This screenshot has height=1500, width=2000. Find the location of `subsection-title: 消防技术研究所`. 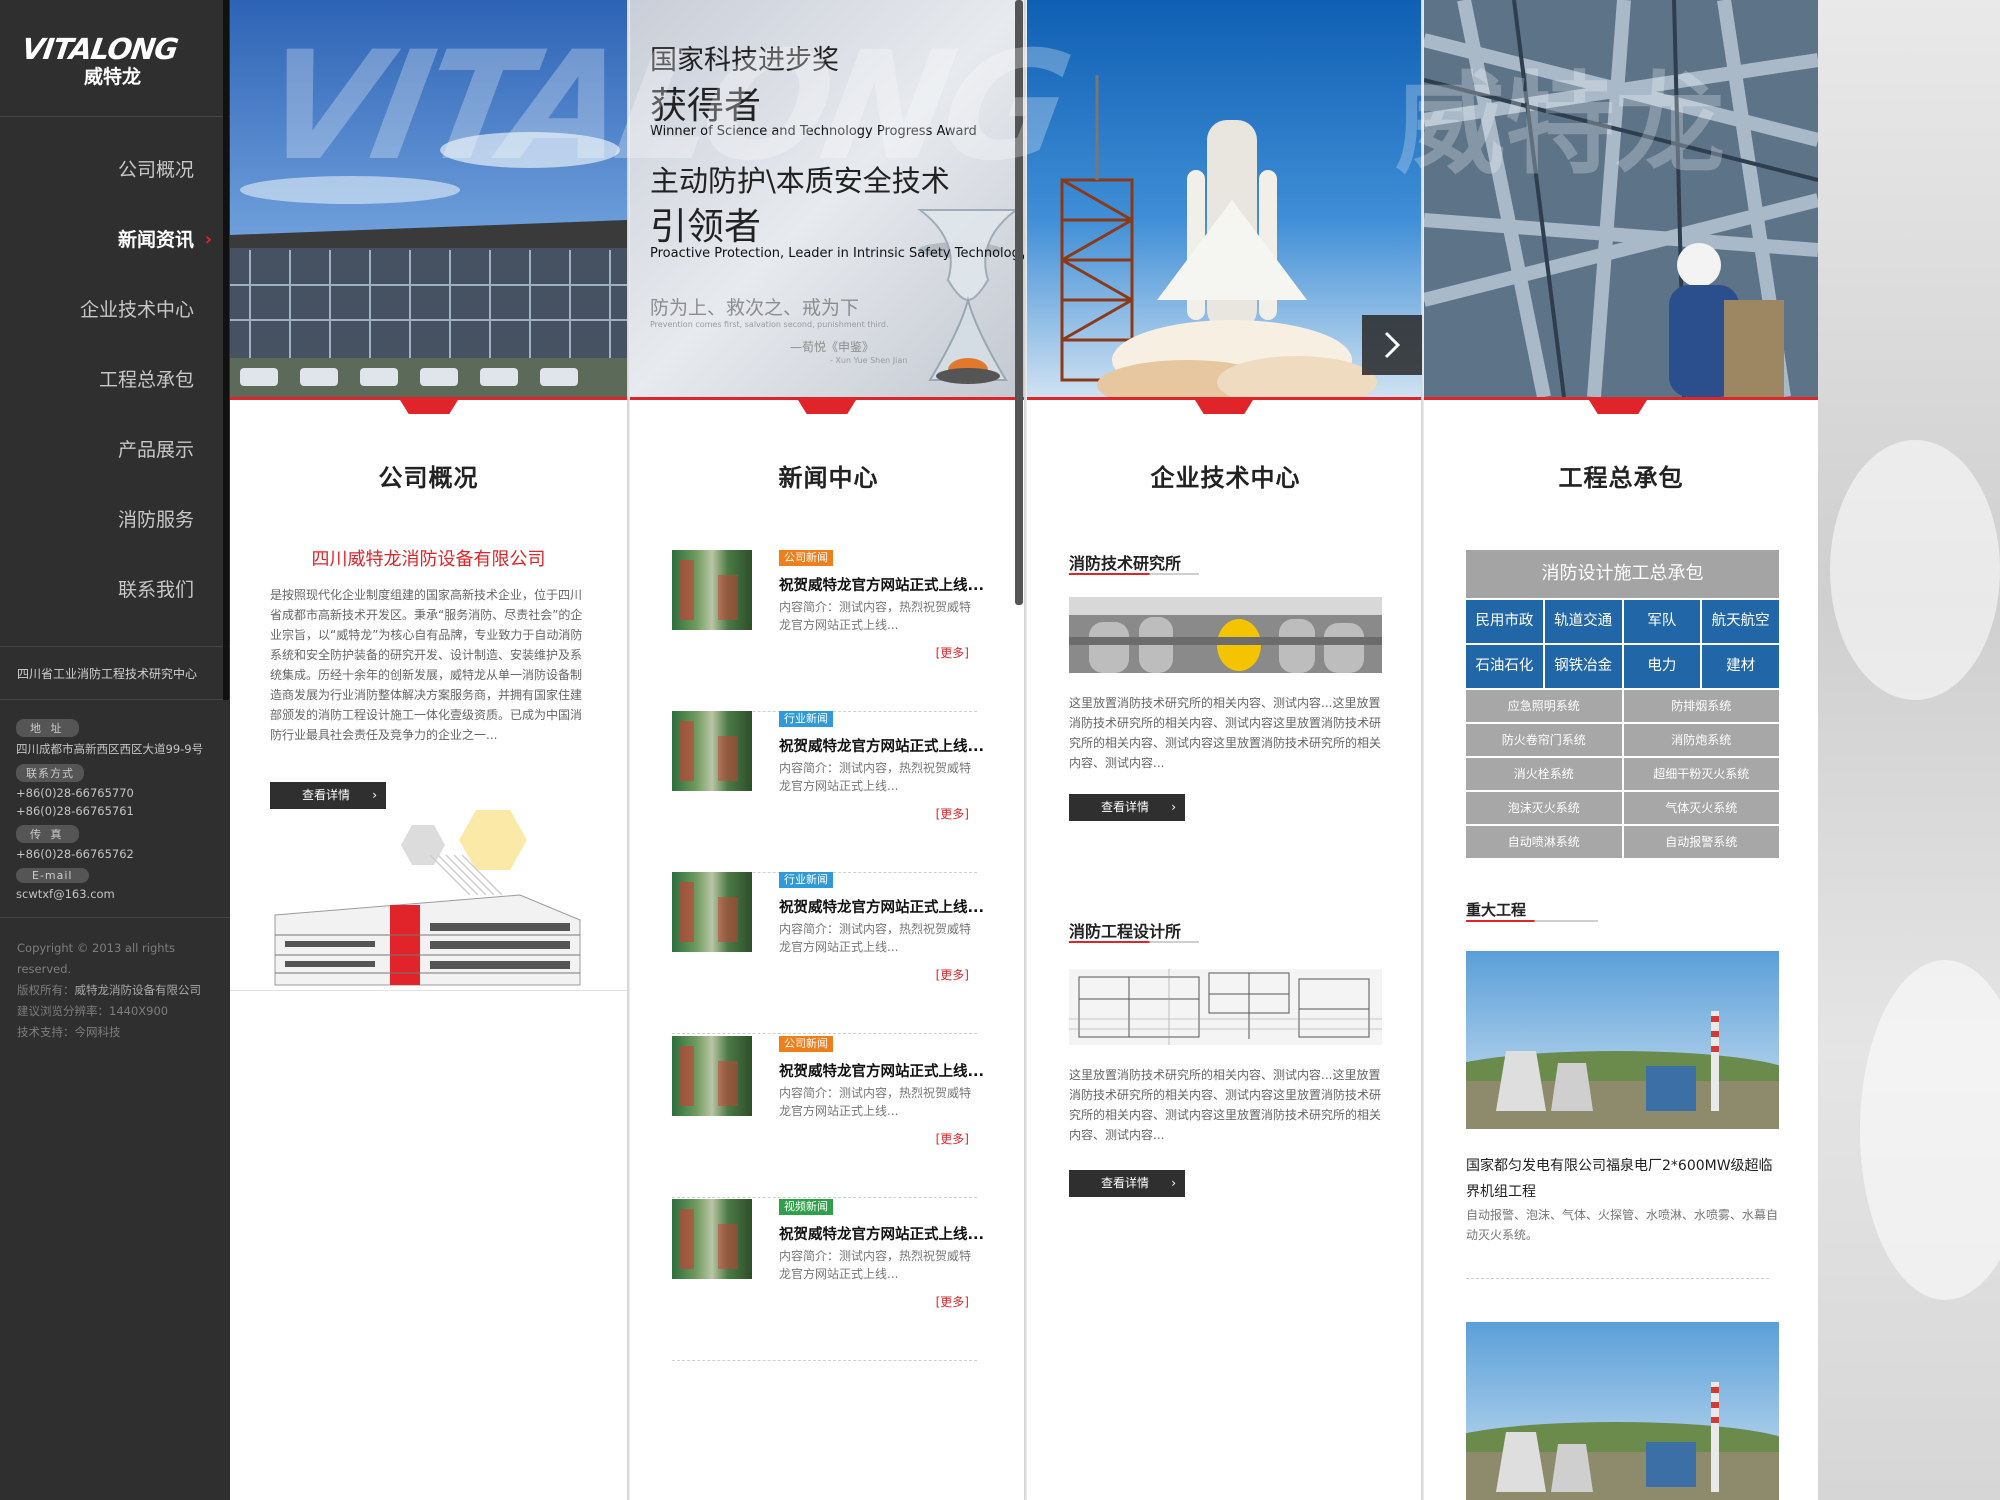

subsection-title: 消防技术研究所 is located at coordinates (1125, 562).